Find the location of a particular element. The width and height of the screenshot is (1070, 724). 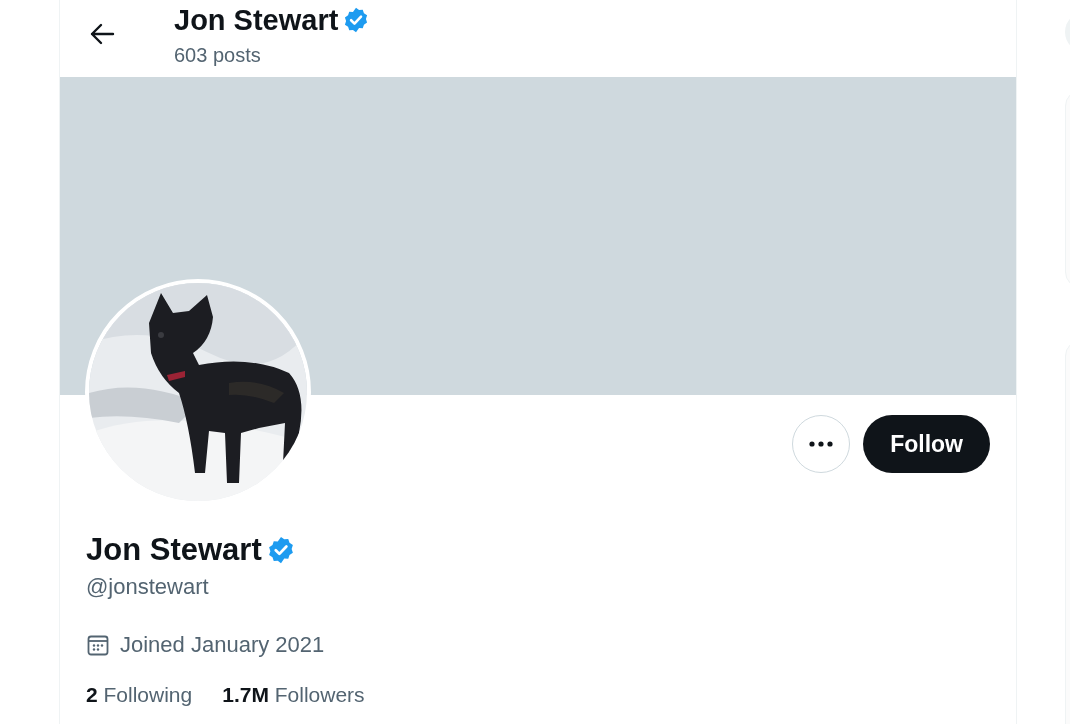

stat-link: 1.7M Followers is located at coordinates (293, 695).